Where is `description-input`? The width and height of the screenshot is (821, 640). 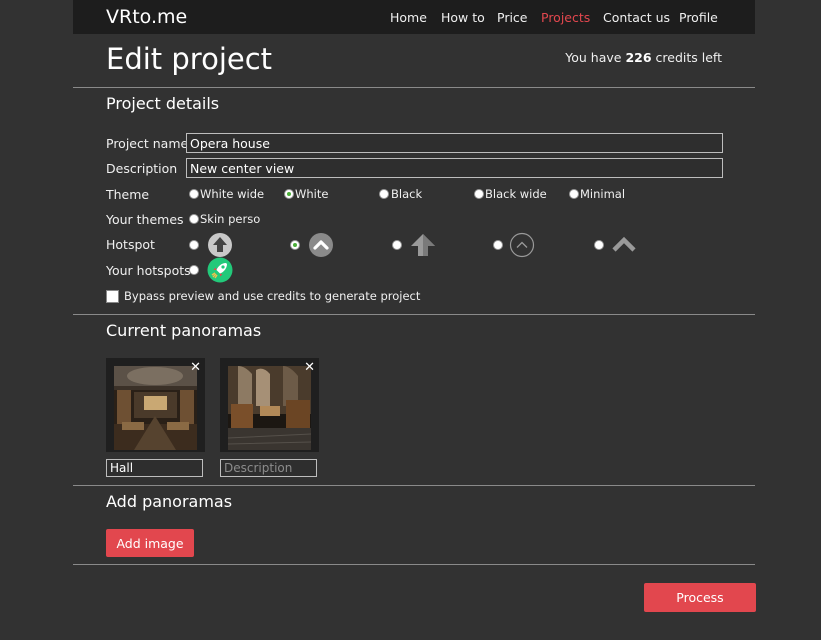 description-input is located at coordinates (454, 168).